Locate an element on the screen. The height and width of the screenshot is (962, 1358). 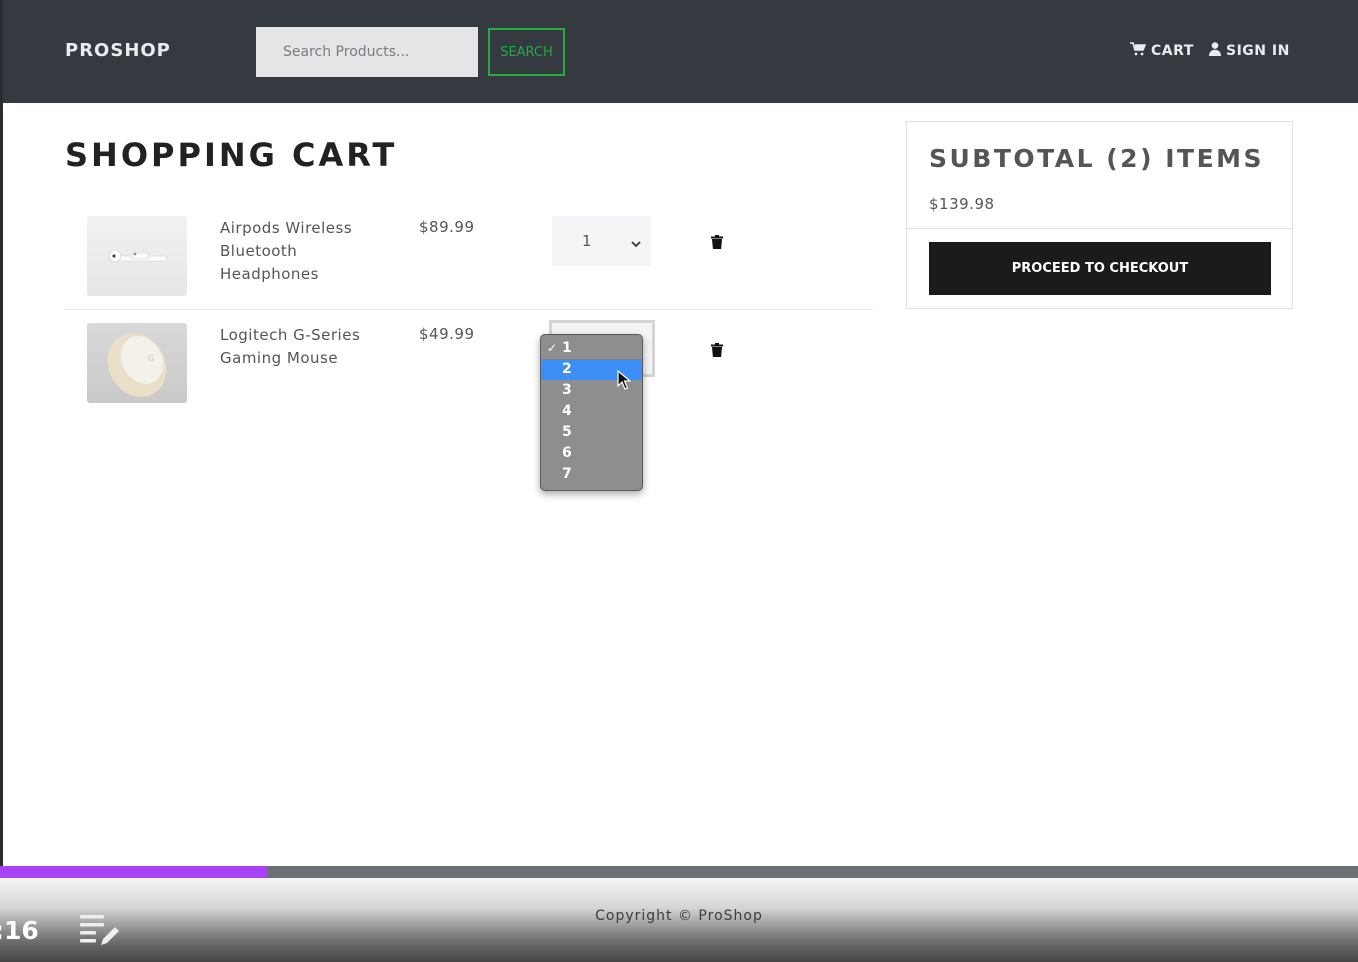
page-title: SHOPPING CART is located at coordinates (231, 155).